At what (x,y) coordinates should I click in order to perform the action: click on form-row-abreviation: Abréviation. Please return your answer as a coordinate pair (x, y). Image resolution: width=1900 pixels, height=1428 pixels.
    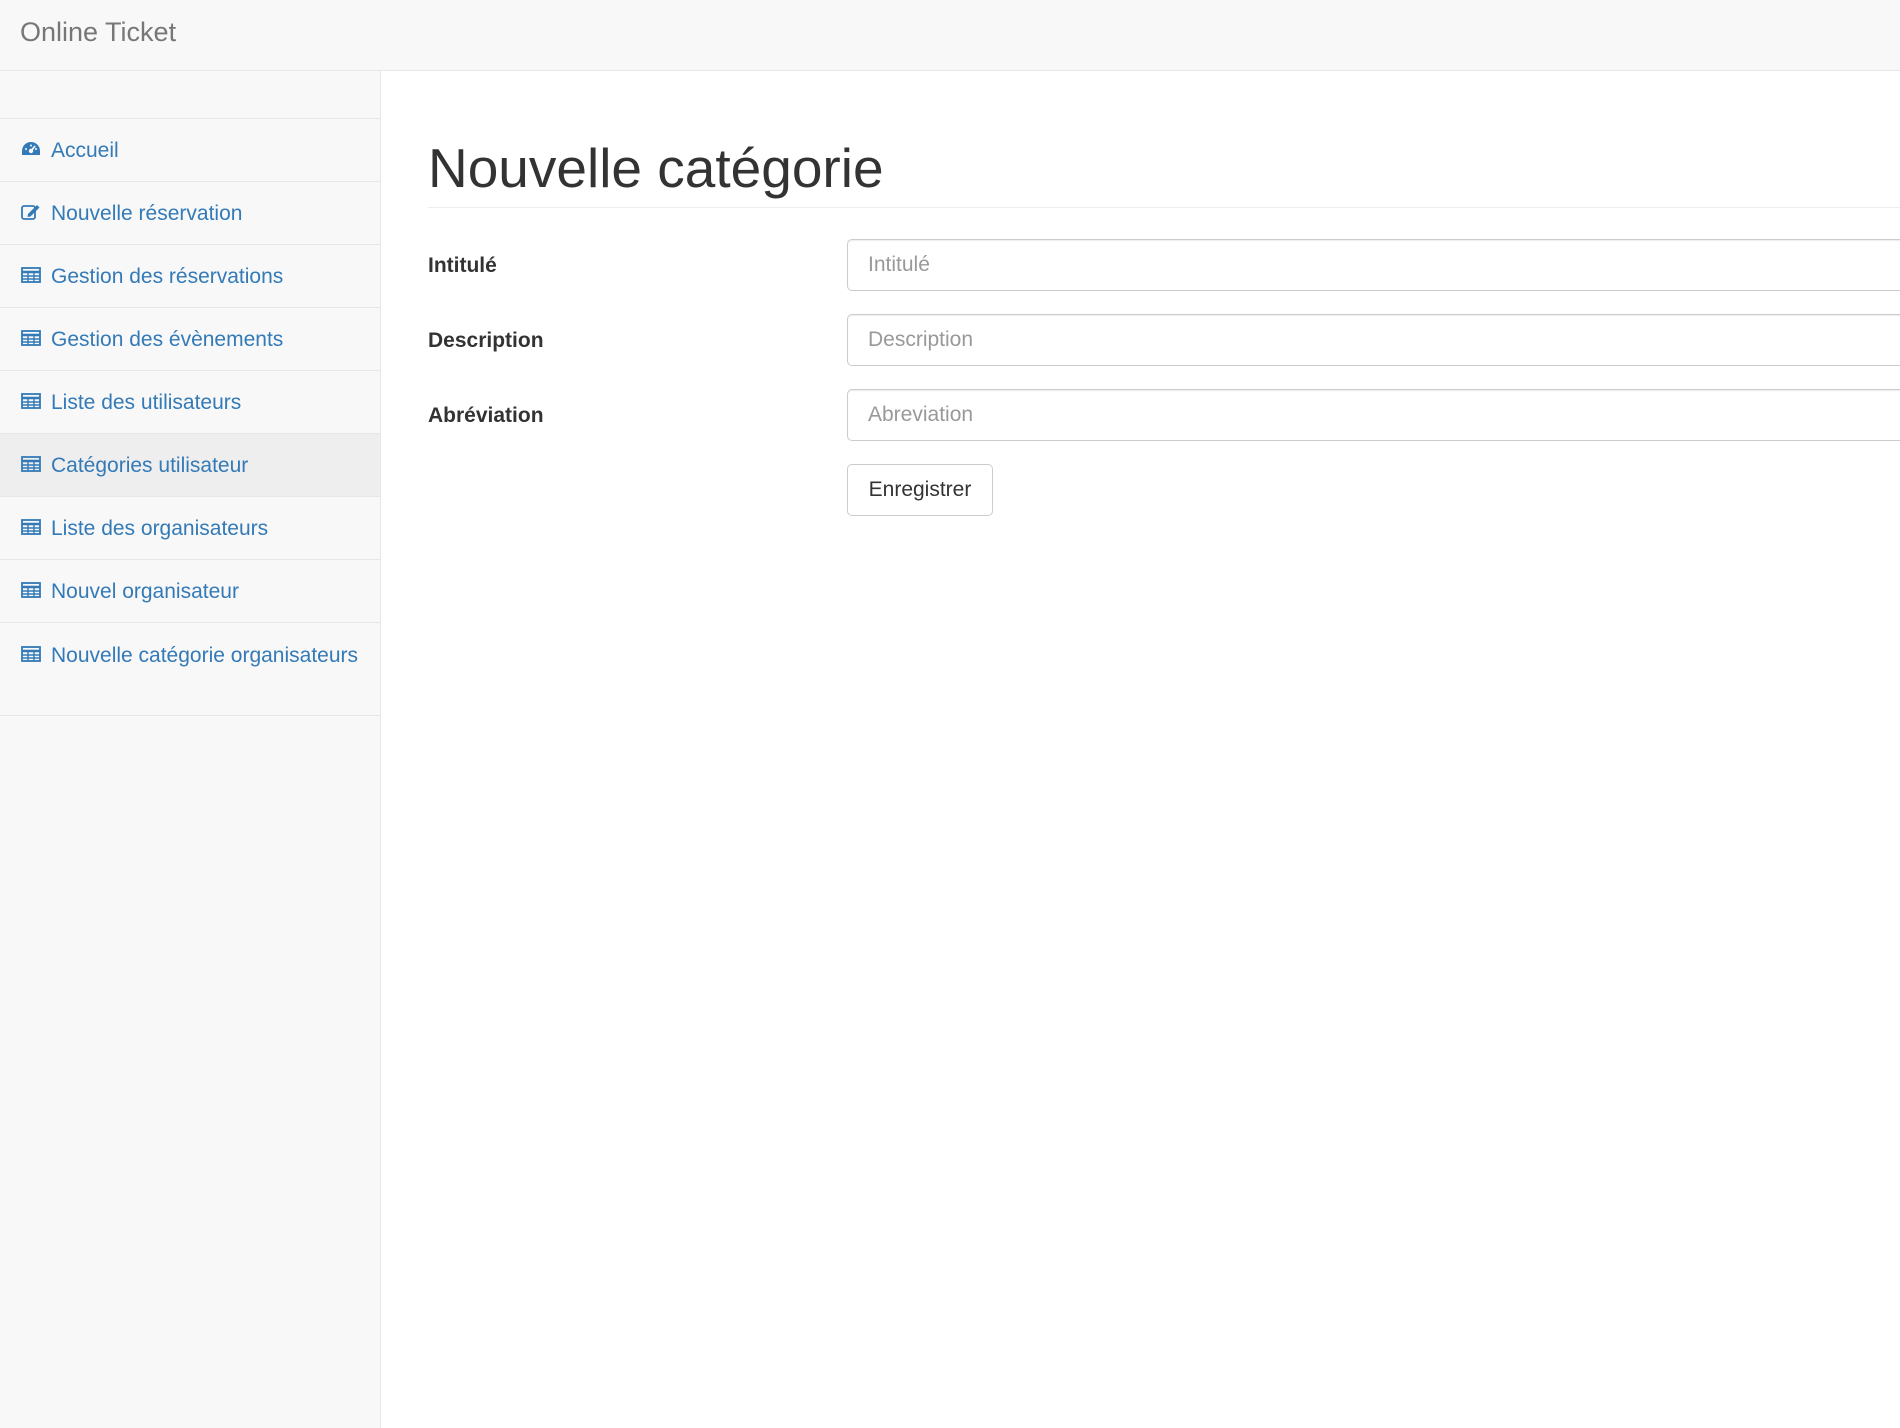
    Looking at the image, I should click on (1164, 416).